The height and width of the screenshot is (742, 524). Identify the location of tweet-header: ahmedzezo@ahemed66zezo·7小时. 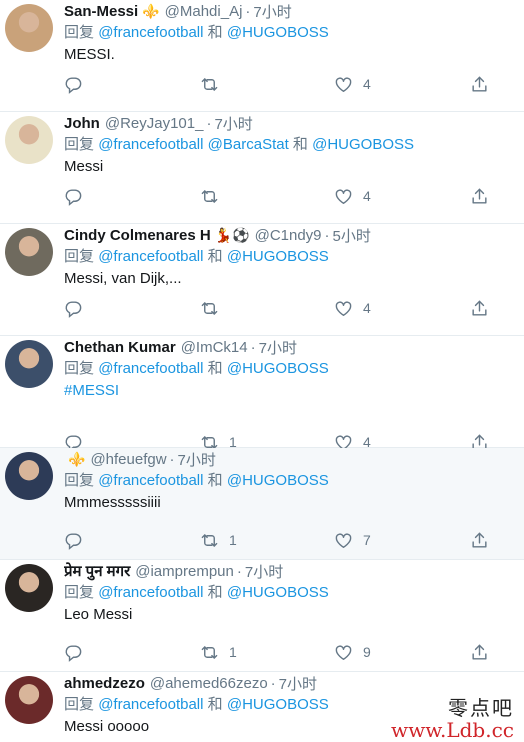
(294, 683).